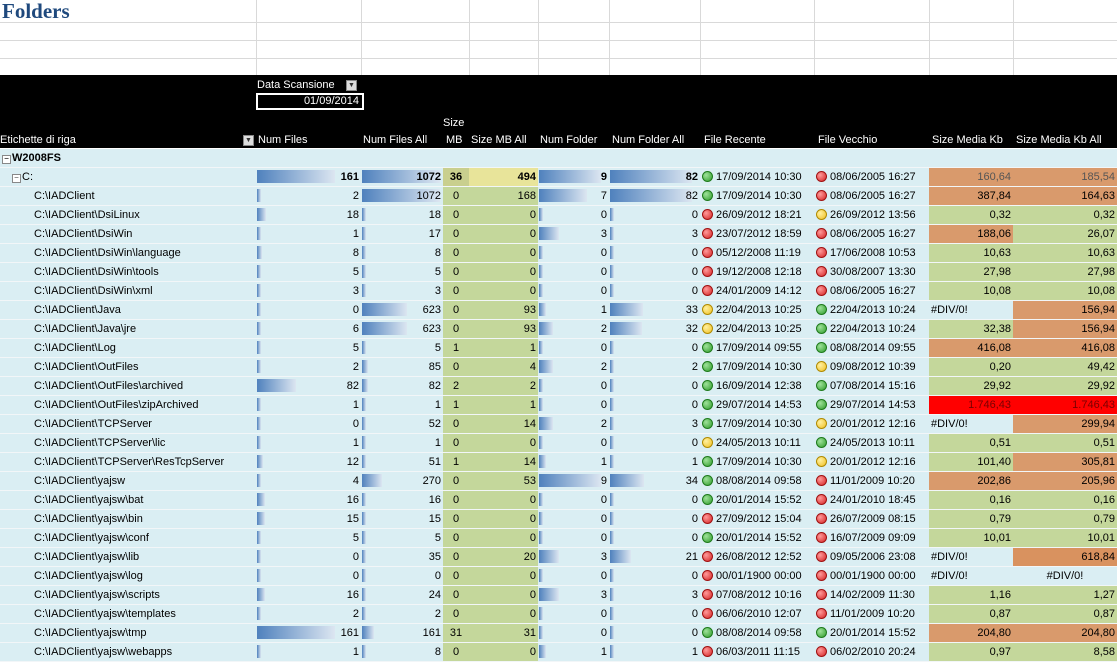  I want to click on file-recente-cell: 23/07/2012 18:59, so click(757, 234).